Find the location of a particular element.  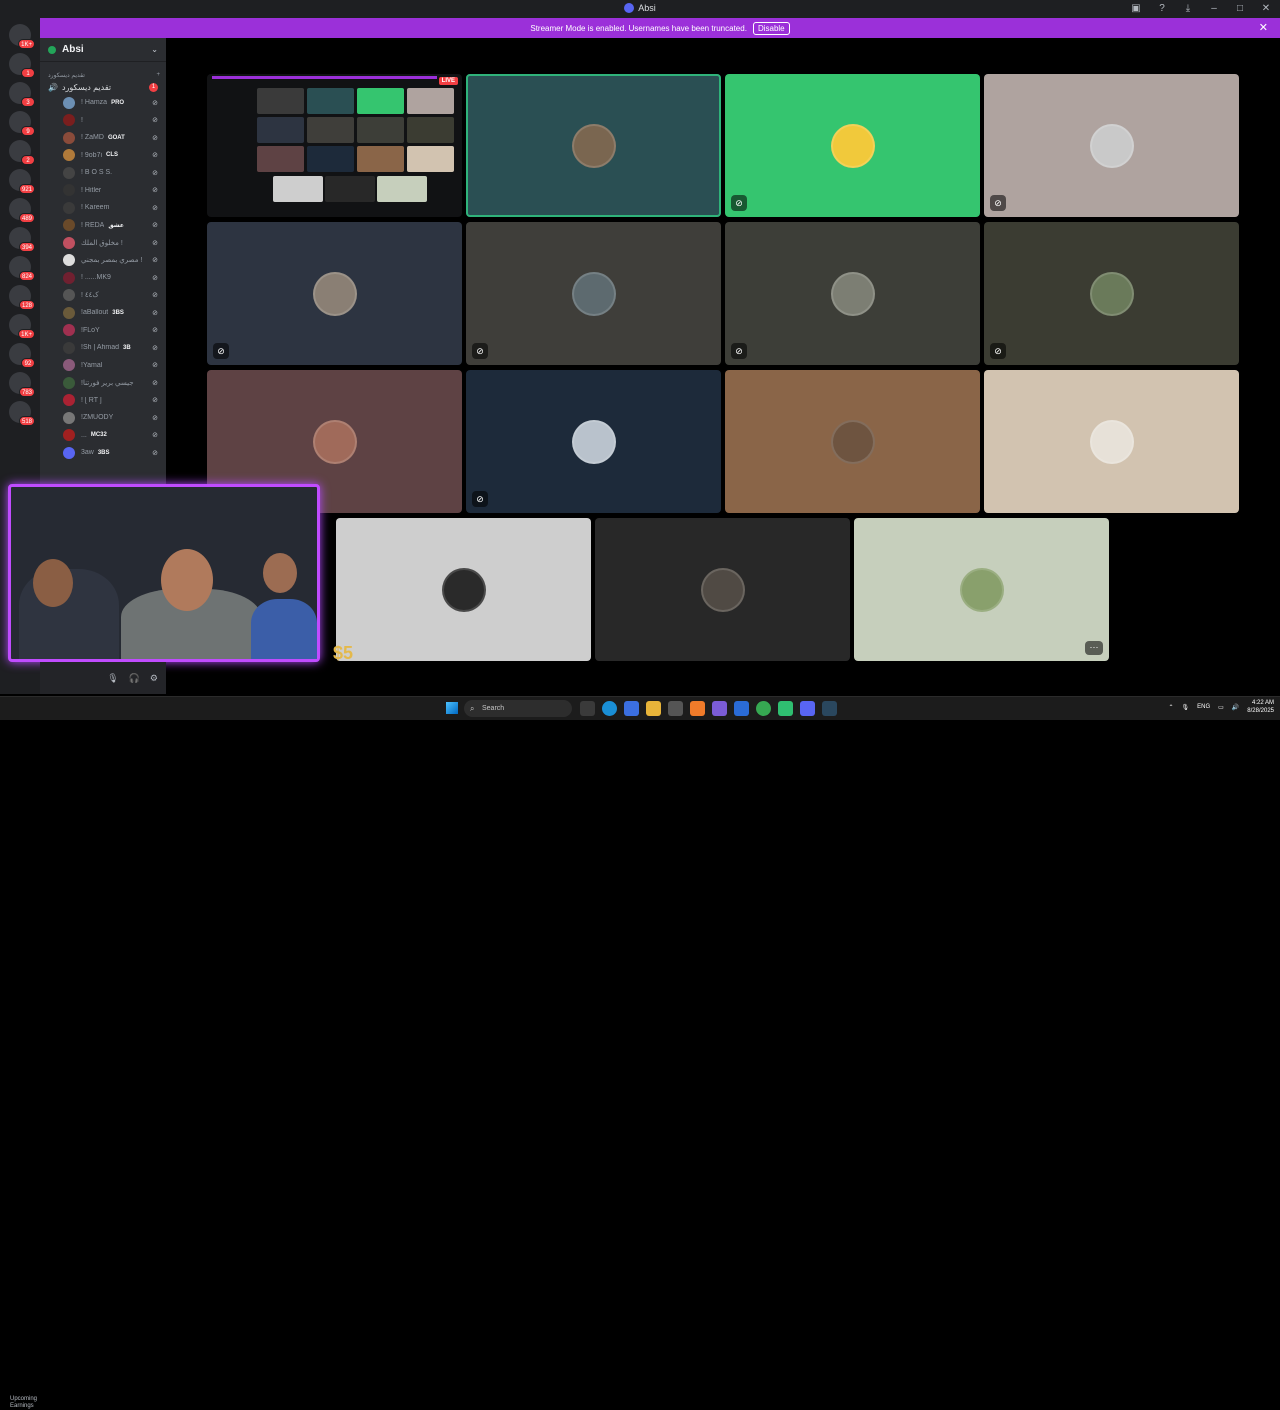

app-green-icon is located at coordinates (785, 708).